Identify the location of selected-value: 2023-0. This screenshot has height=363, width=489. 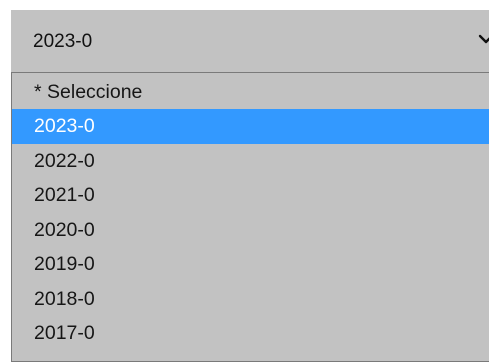
(63, 41).